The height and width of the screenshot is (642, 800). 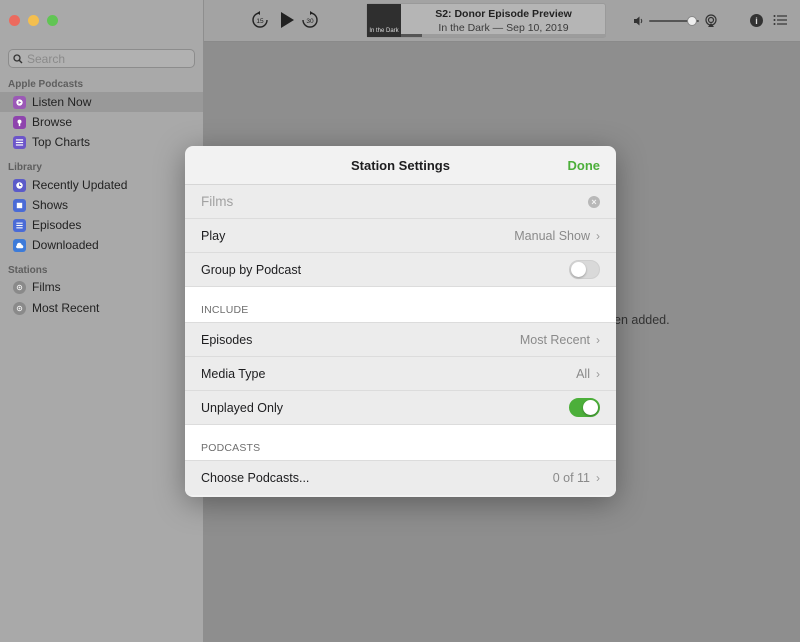 What do you see at coordinates (251, 269) in the screenshot?
I see `group-by-podcast-label: Group by Podcast` at bounding box center [251, 269].